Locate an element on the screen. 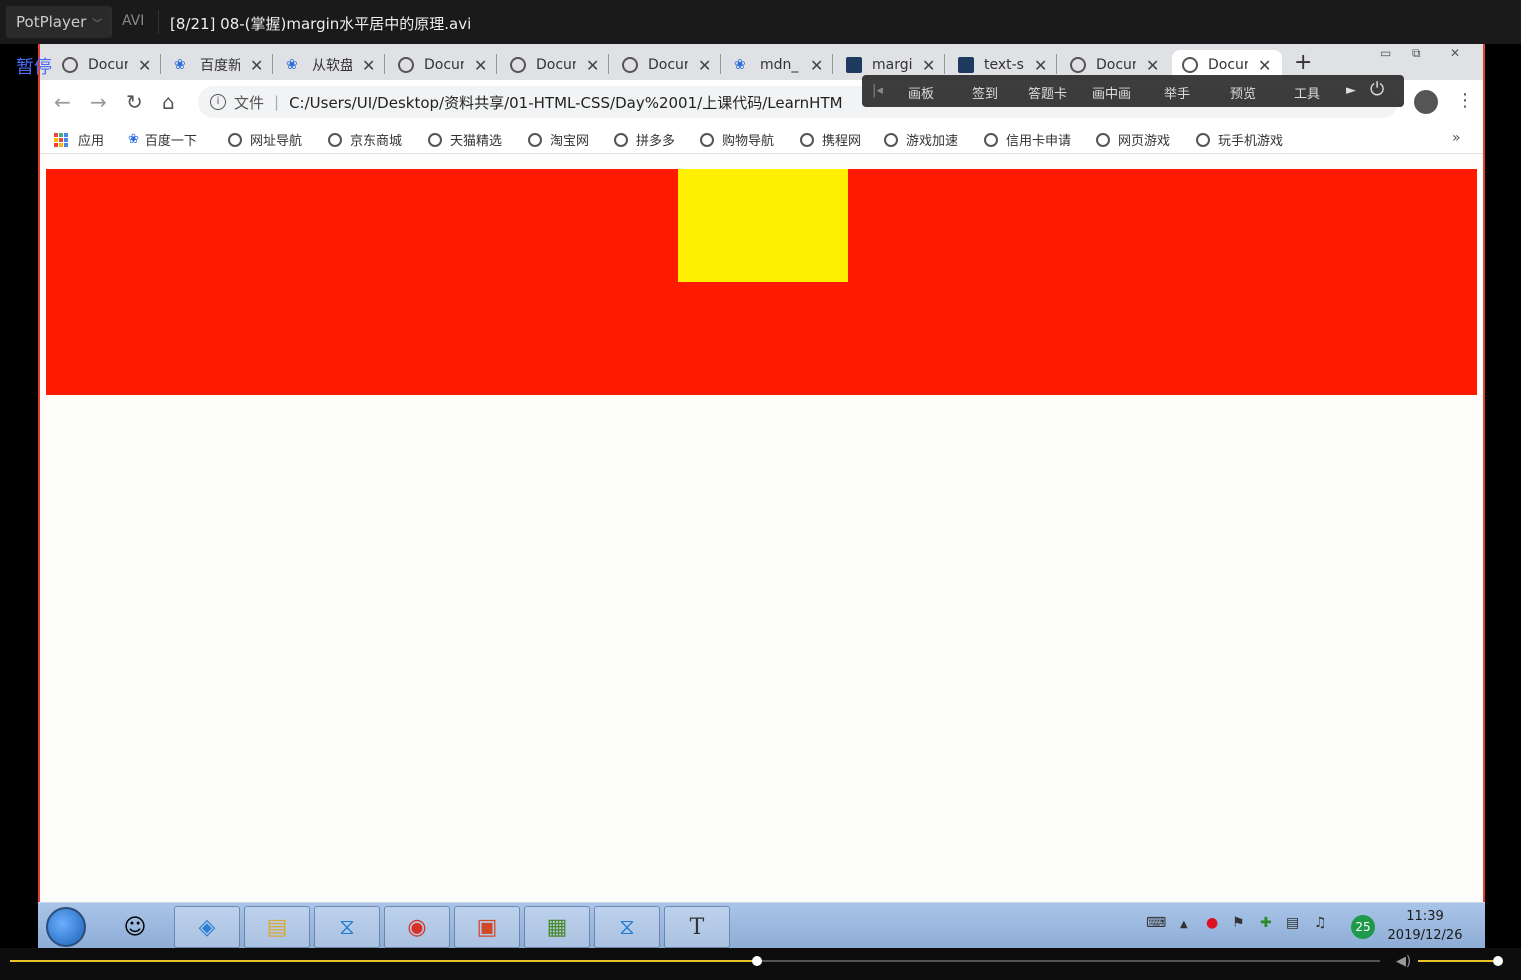 The image size is (1521, 980). player-menu-button: PotPlayer ﹀ is located at coordinates (59, 22).